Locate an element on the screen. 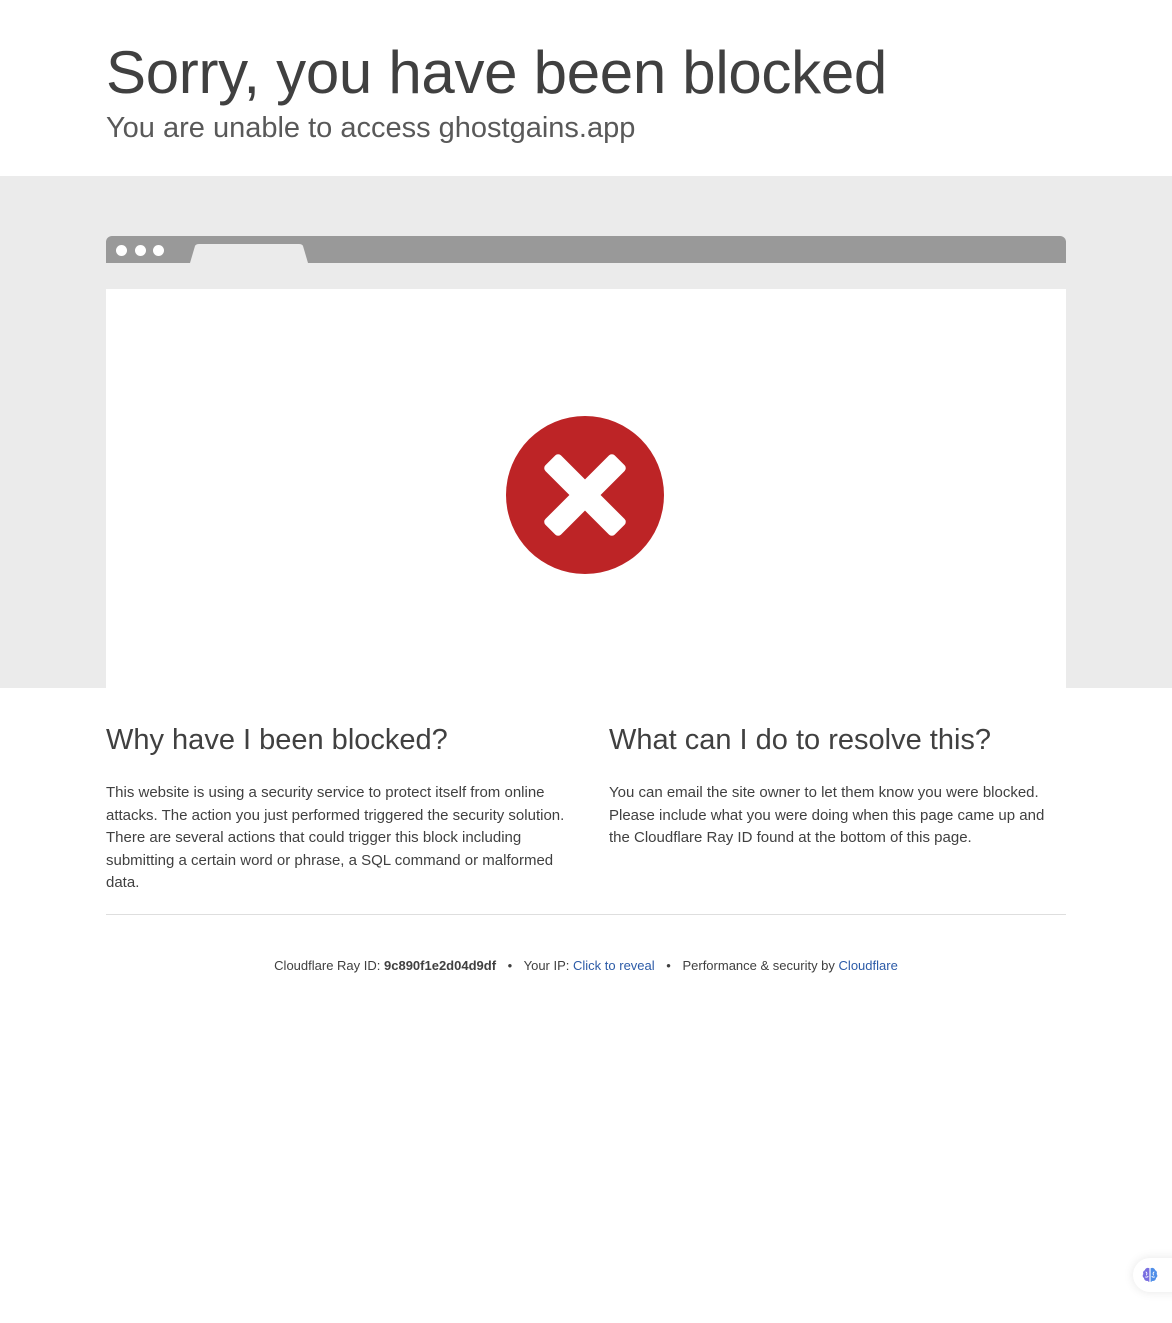  page-title: Sorry, you have been blocked is located at coordinates (496, 72).